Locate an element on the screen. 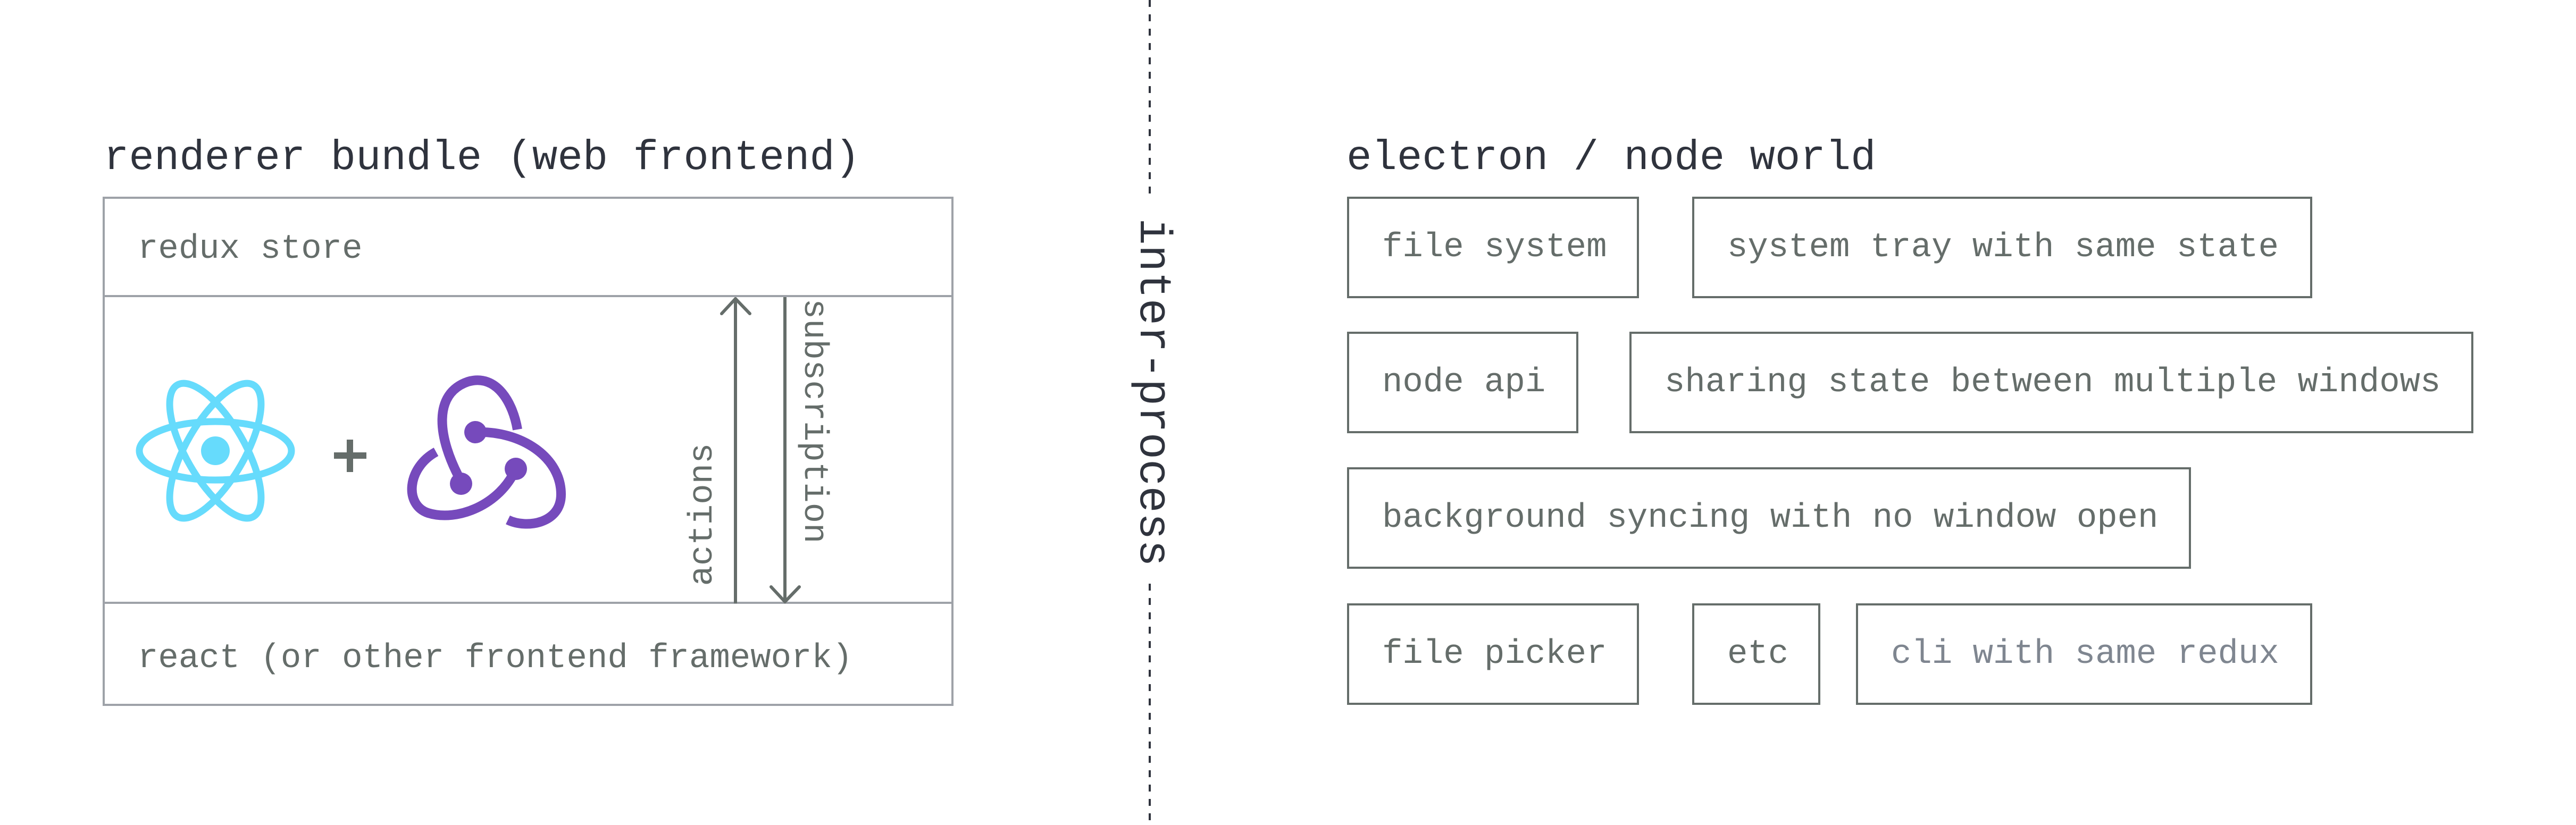 Image resolution: width=2576 pixels, height=825 pixels. react-logo-icon is located at coordinates (215, 451).